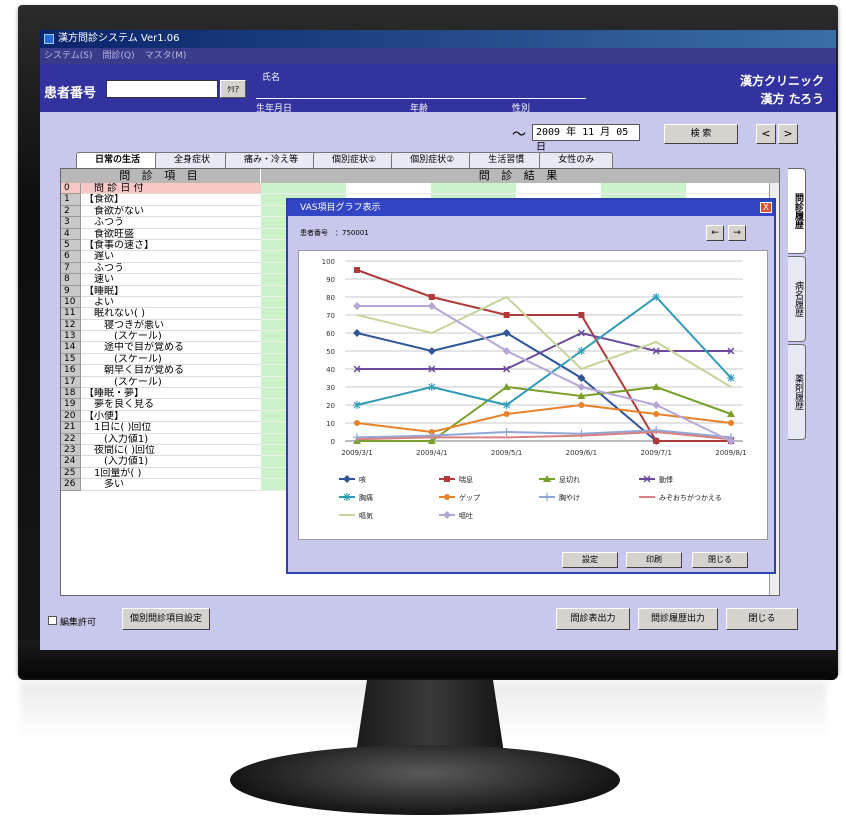  Describe the element at coordinates (71, 462) in the screenshot. I see `row-number: 24` at that location.